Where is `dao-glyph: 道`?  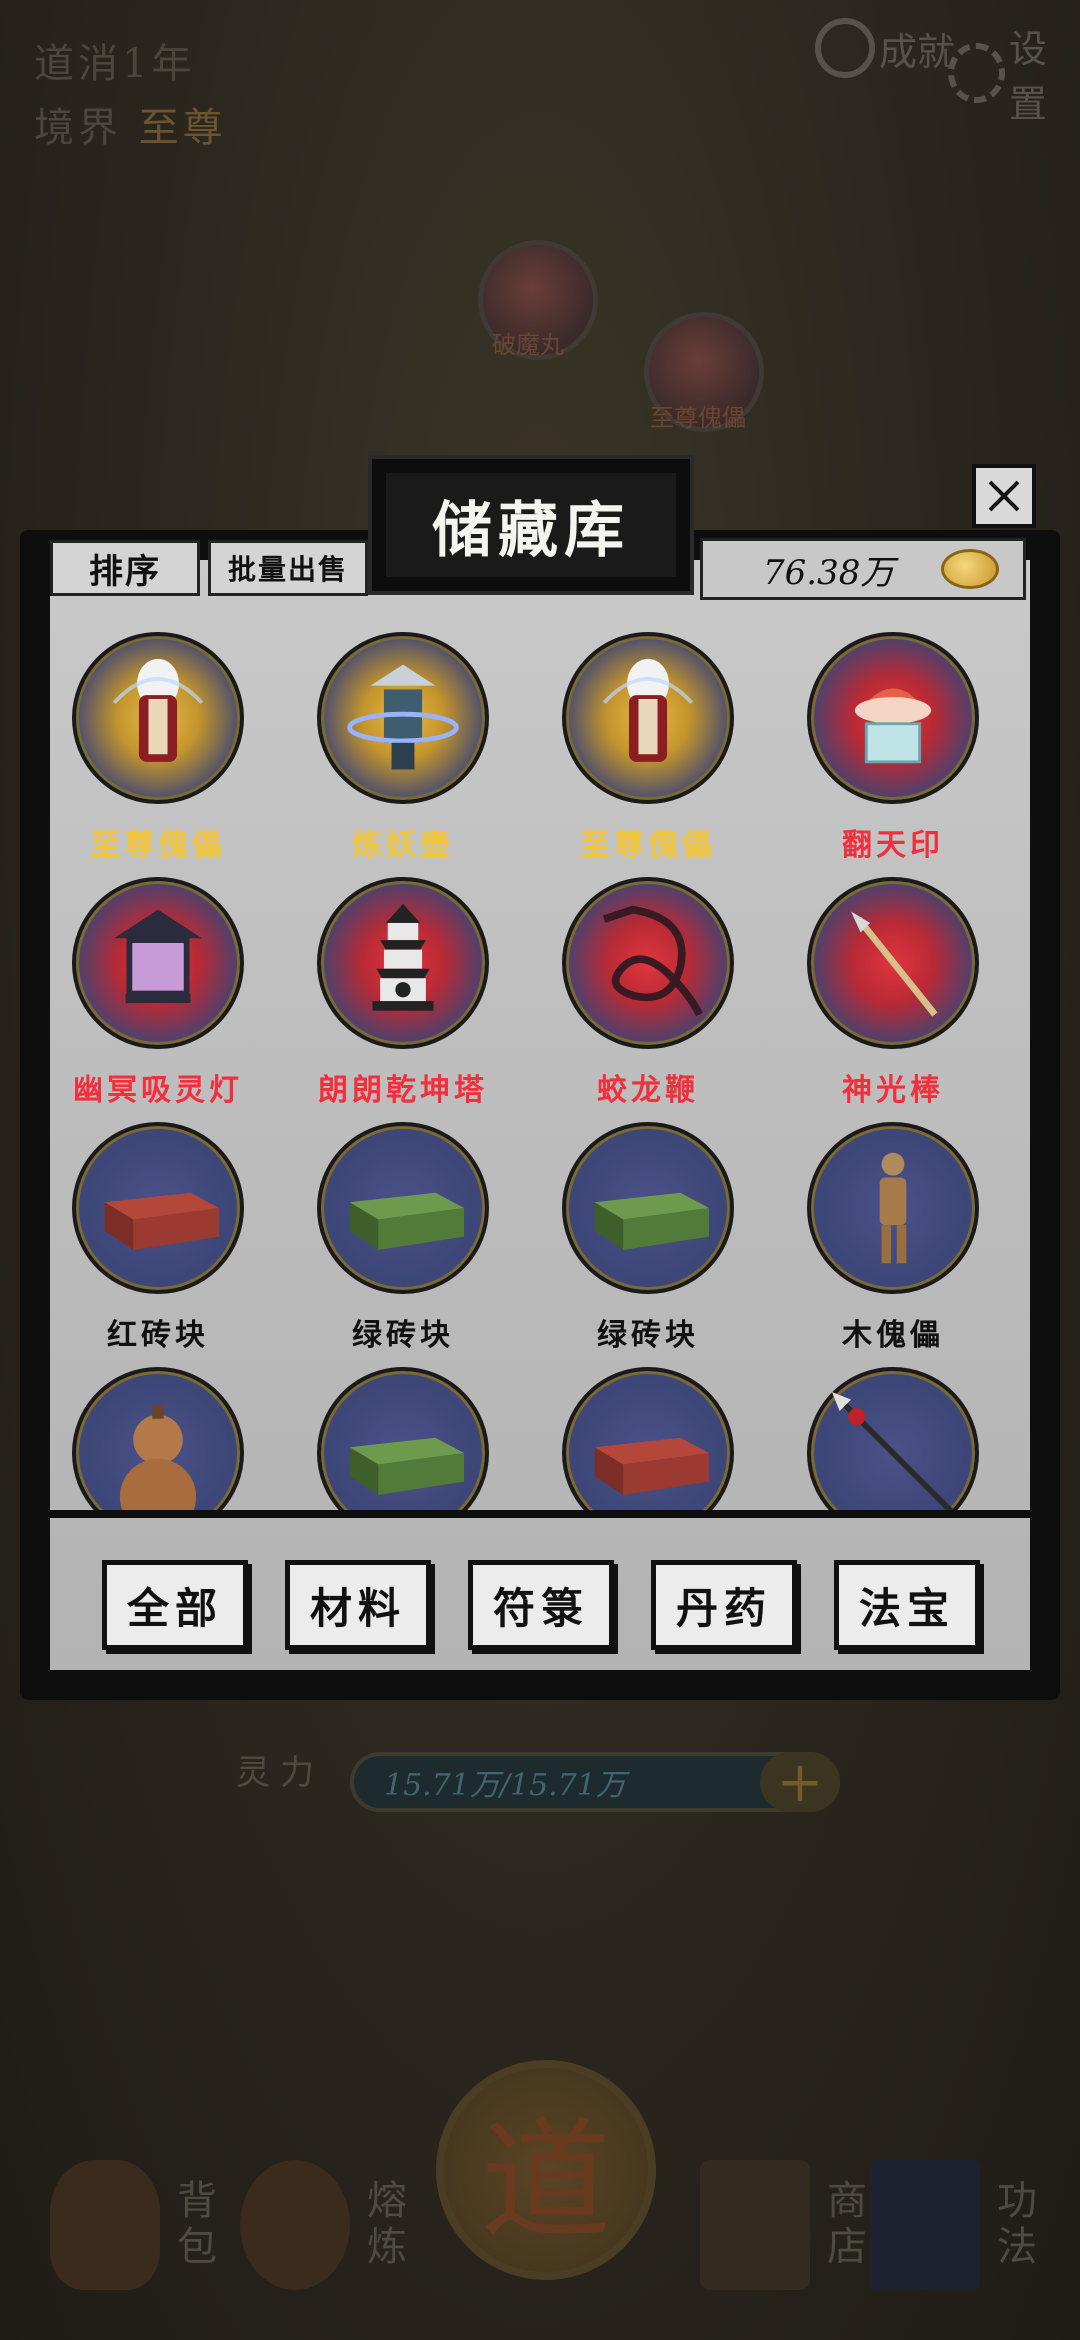
dao-glyph: 道 is located at coordinates (545, 2181).